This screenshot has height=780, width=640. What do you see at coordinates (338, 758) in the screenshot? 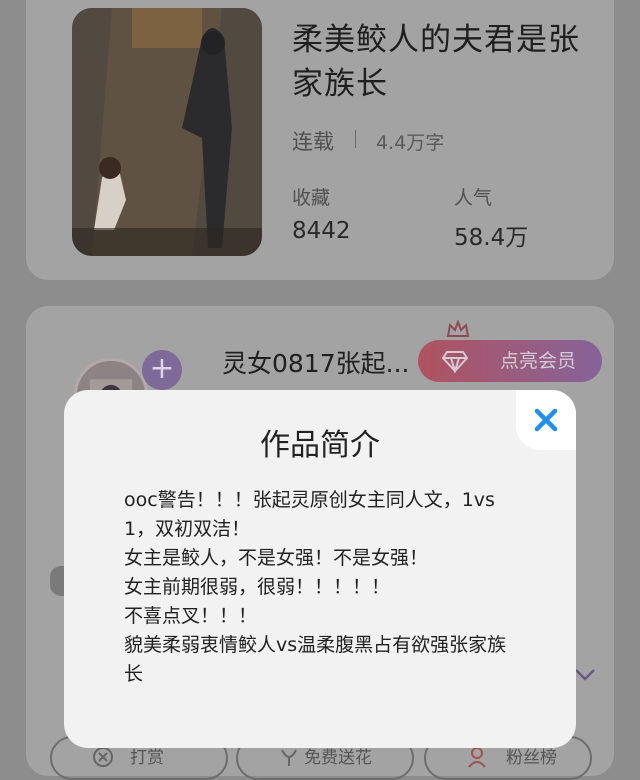
I see `free-flower-label: 免费送花` at bounding box center [338, 758].